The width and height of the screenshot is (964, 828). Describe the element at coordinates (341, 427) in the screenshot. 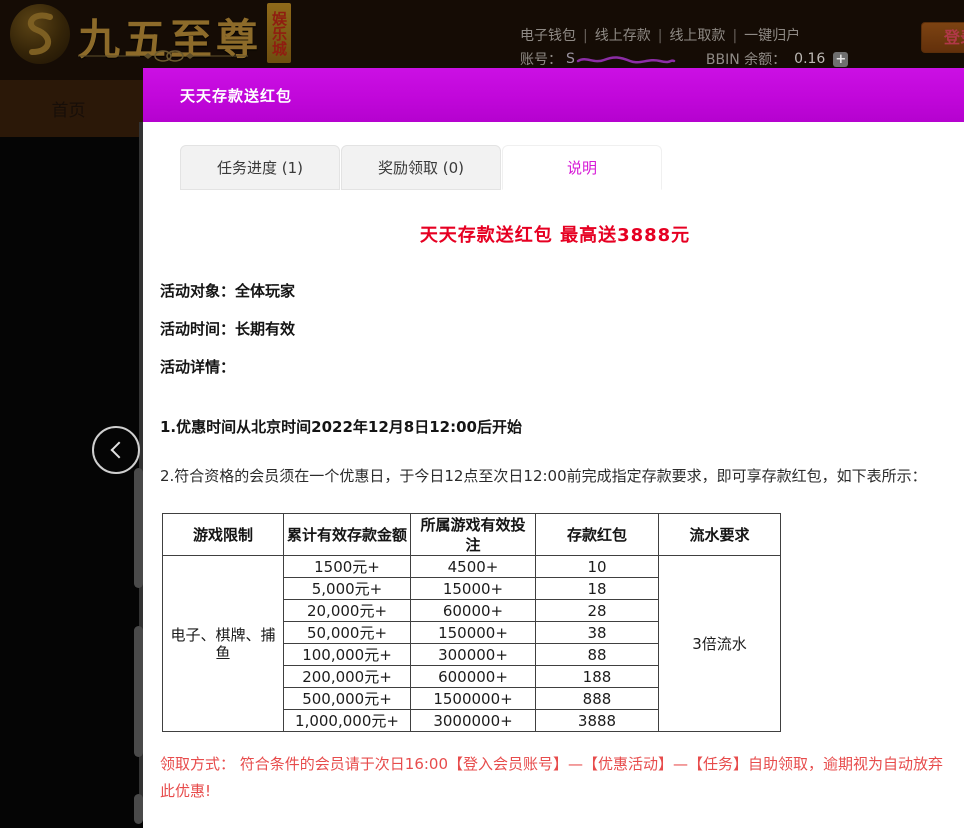

I see `promo-rule-1: 1.优惠时间从北京时间2022年12月8日12:00后开始` at that location.